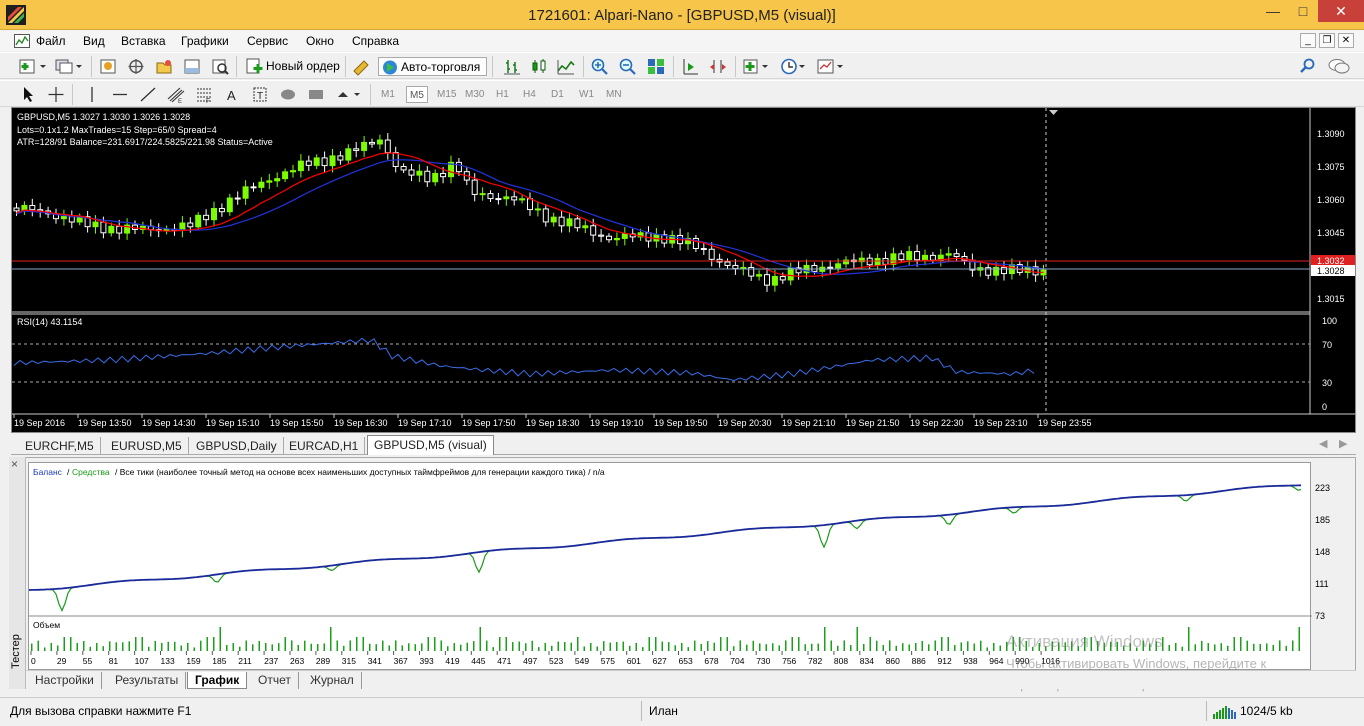 The height and width of the screenshot is (726, 1364). What do you see at coordinates (794, 66) in the screenshot?
I see `periods-icon` at bounding box center [794, 66].